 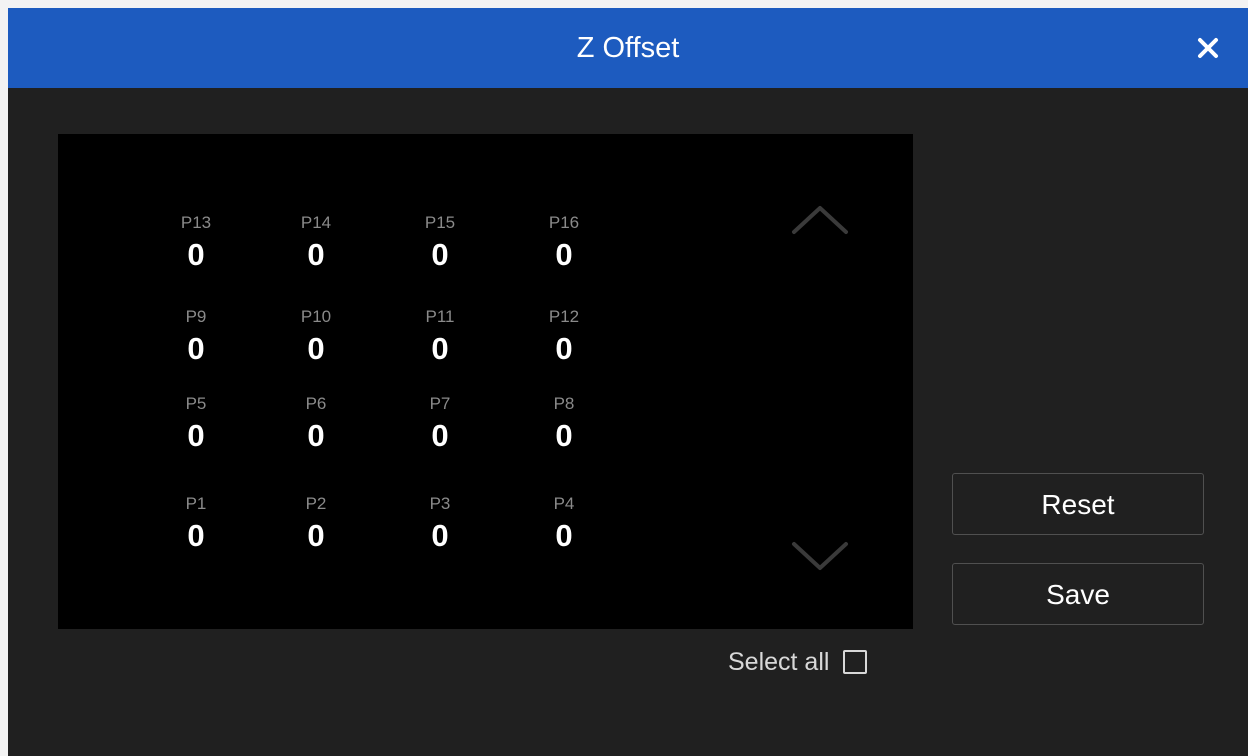 What do you see at coordinates (440, 503) in the screenshot?
I see `point-label: P3` at bounding box center [440, 503].